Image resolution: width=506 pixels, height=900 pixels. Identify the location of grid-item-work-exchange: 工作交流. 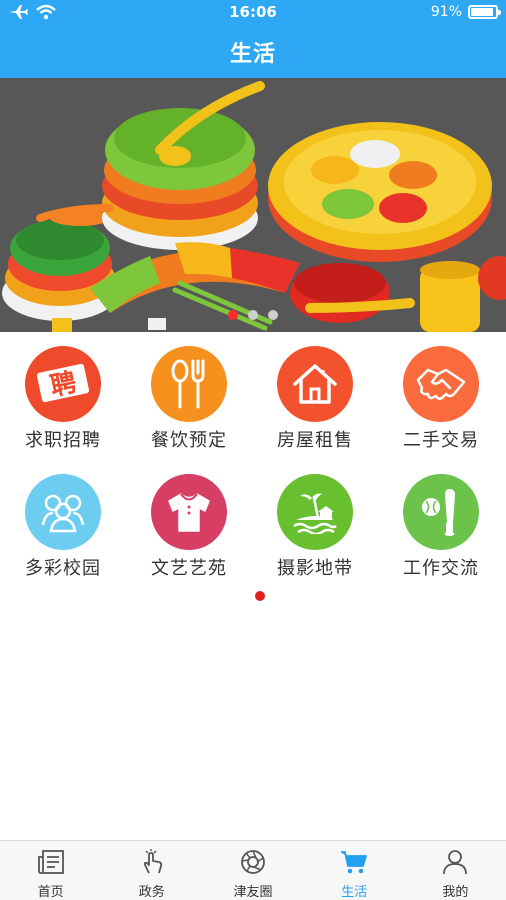
(441, 524).